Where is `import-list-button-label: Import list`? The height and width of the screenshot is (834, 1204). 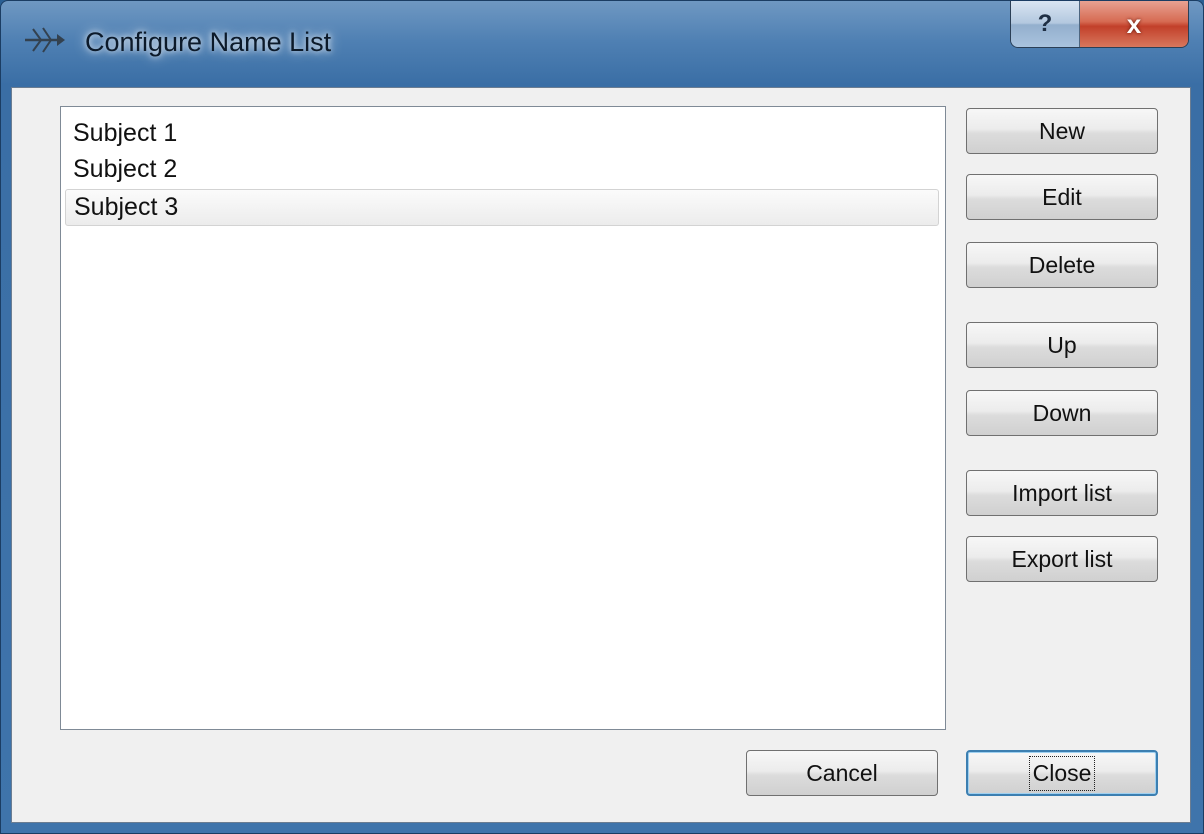 import-list-button-label: Import list is located at coordinates (1062, 492).